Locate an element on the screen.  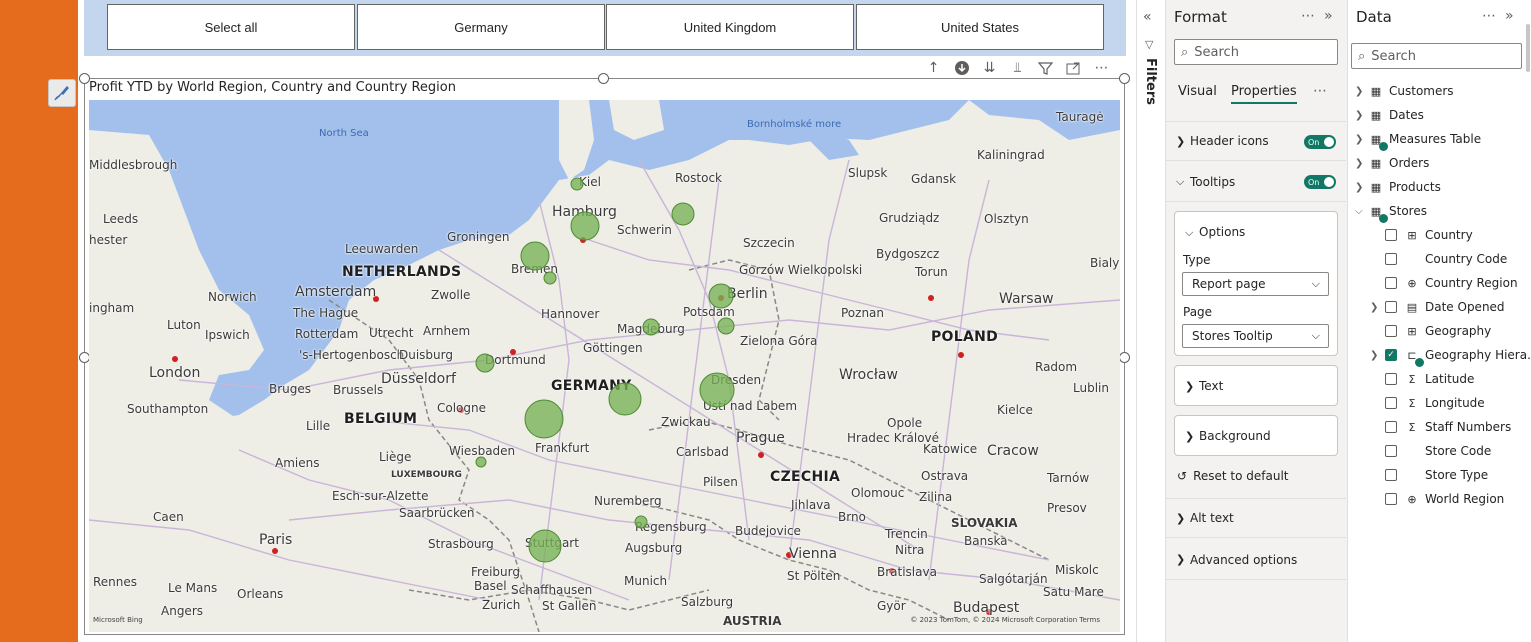
drill-down-on-icon is located at coordinates (961, 68).